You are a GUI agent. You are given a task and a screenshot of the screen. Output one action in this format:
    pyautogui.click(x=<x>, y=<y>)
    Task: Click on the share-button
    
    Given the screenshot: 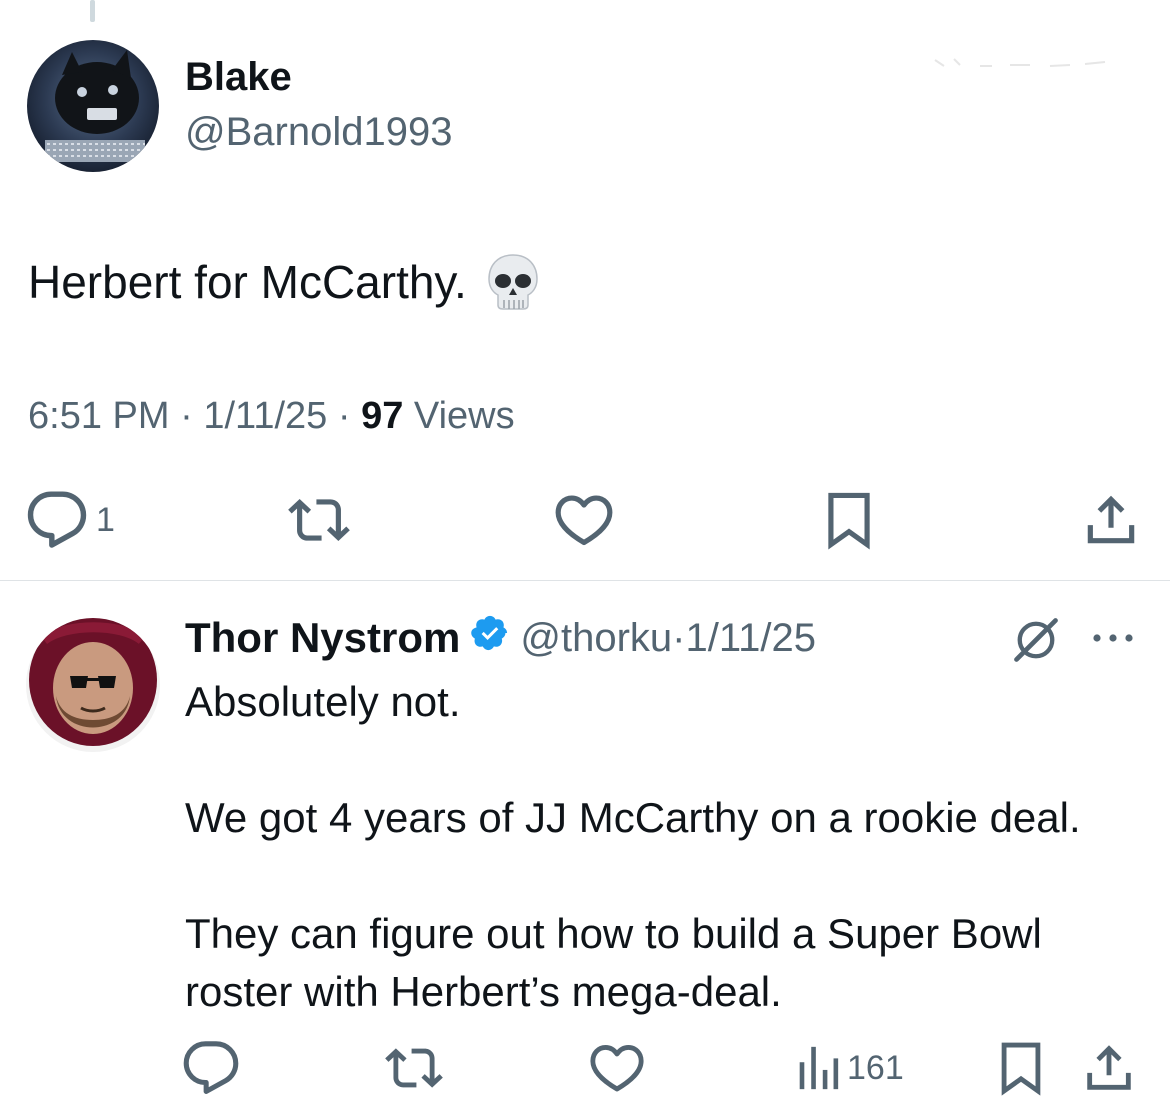 What is the action you would take?
    pyautogui.click(x=1111, y=520)
    